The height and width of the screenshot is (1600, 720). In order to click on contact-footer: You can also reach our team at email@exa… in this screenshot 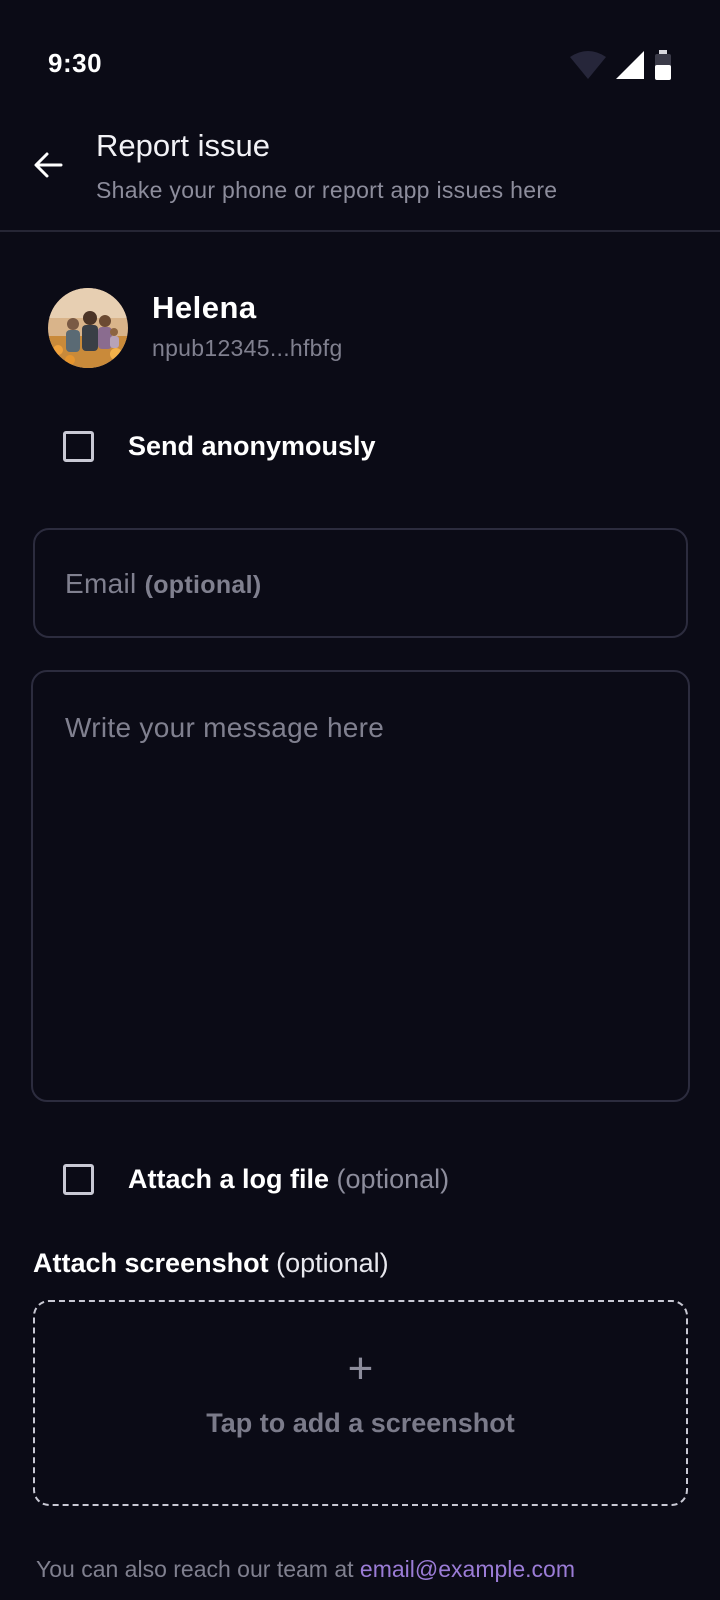, I will do `click(305, 1569)`.